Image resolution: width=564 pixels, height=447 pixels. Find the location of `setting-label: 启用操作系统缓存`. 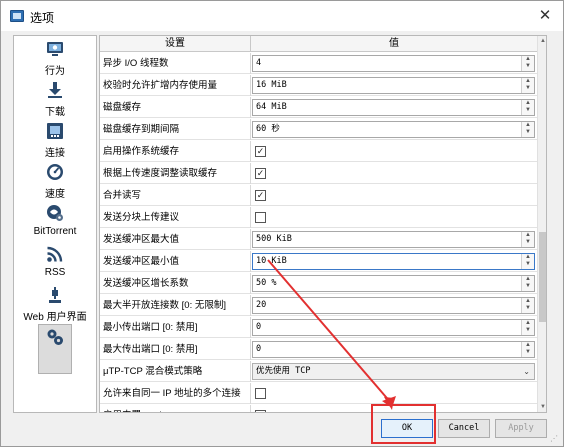

setting-label: 启用操作系统缓存 is located at coordinates (141, 151).